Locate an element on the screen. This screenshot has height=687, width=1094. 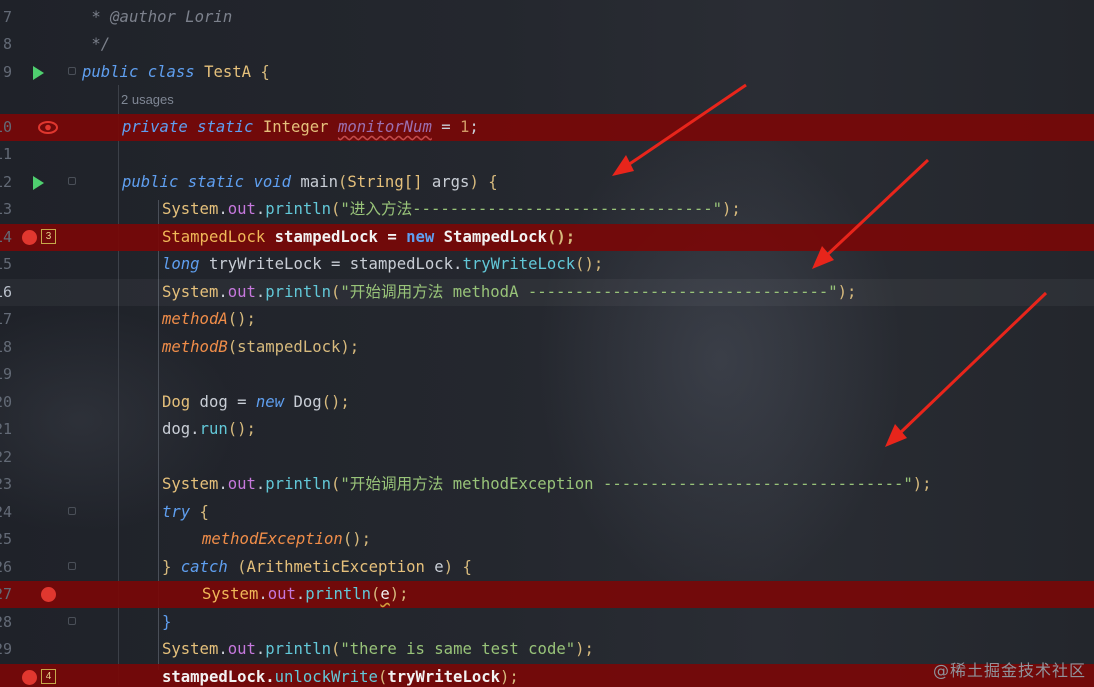
watermark: @稀土掘金技术社区 is located at coordinates (1009, 670).